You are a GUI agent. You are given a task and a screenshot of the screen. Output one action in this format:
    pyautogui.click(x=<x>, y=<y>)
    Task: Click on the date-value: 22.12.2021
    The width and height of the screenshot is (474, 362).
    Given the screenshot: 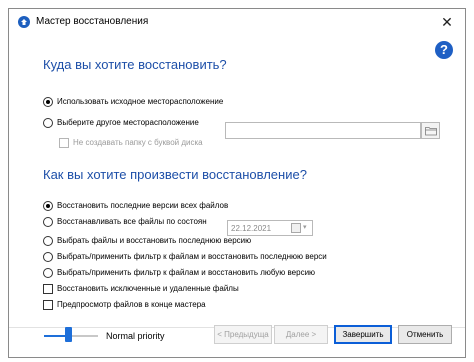 What is the action you would take?
    pyautogui.click(x=251, y=228)
    